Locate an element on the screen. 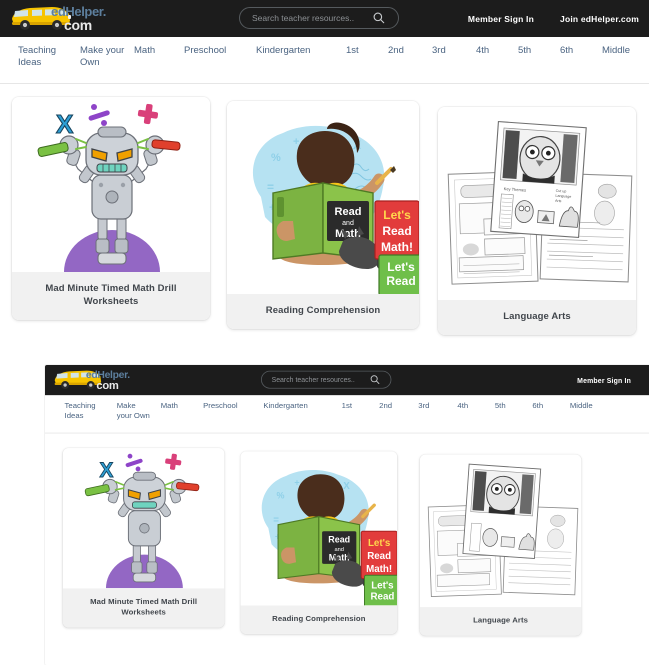  nav-item-teaching-ideas: Teaching Ideas is located at coordinates (44, 56).